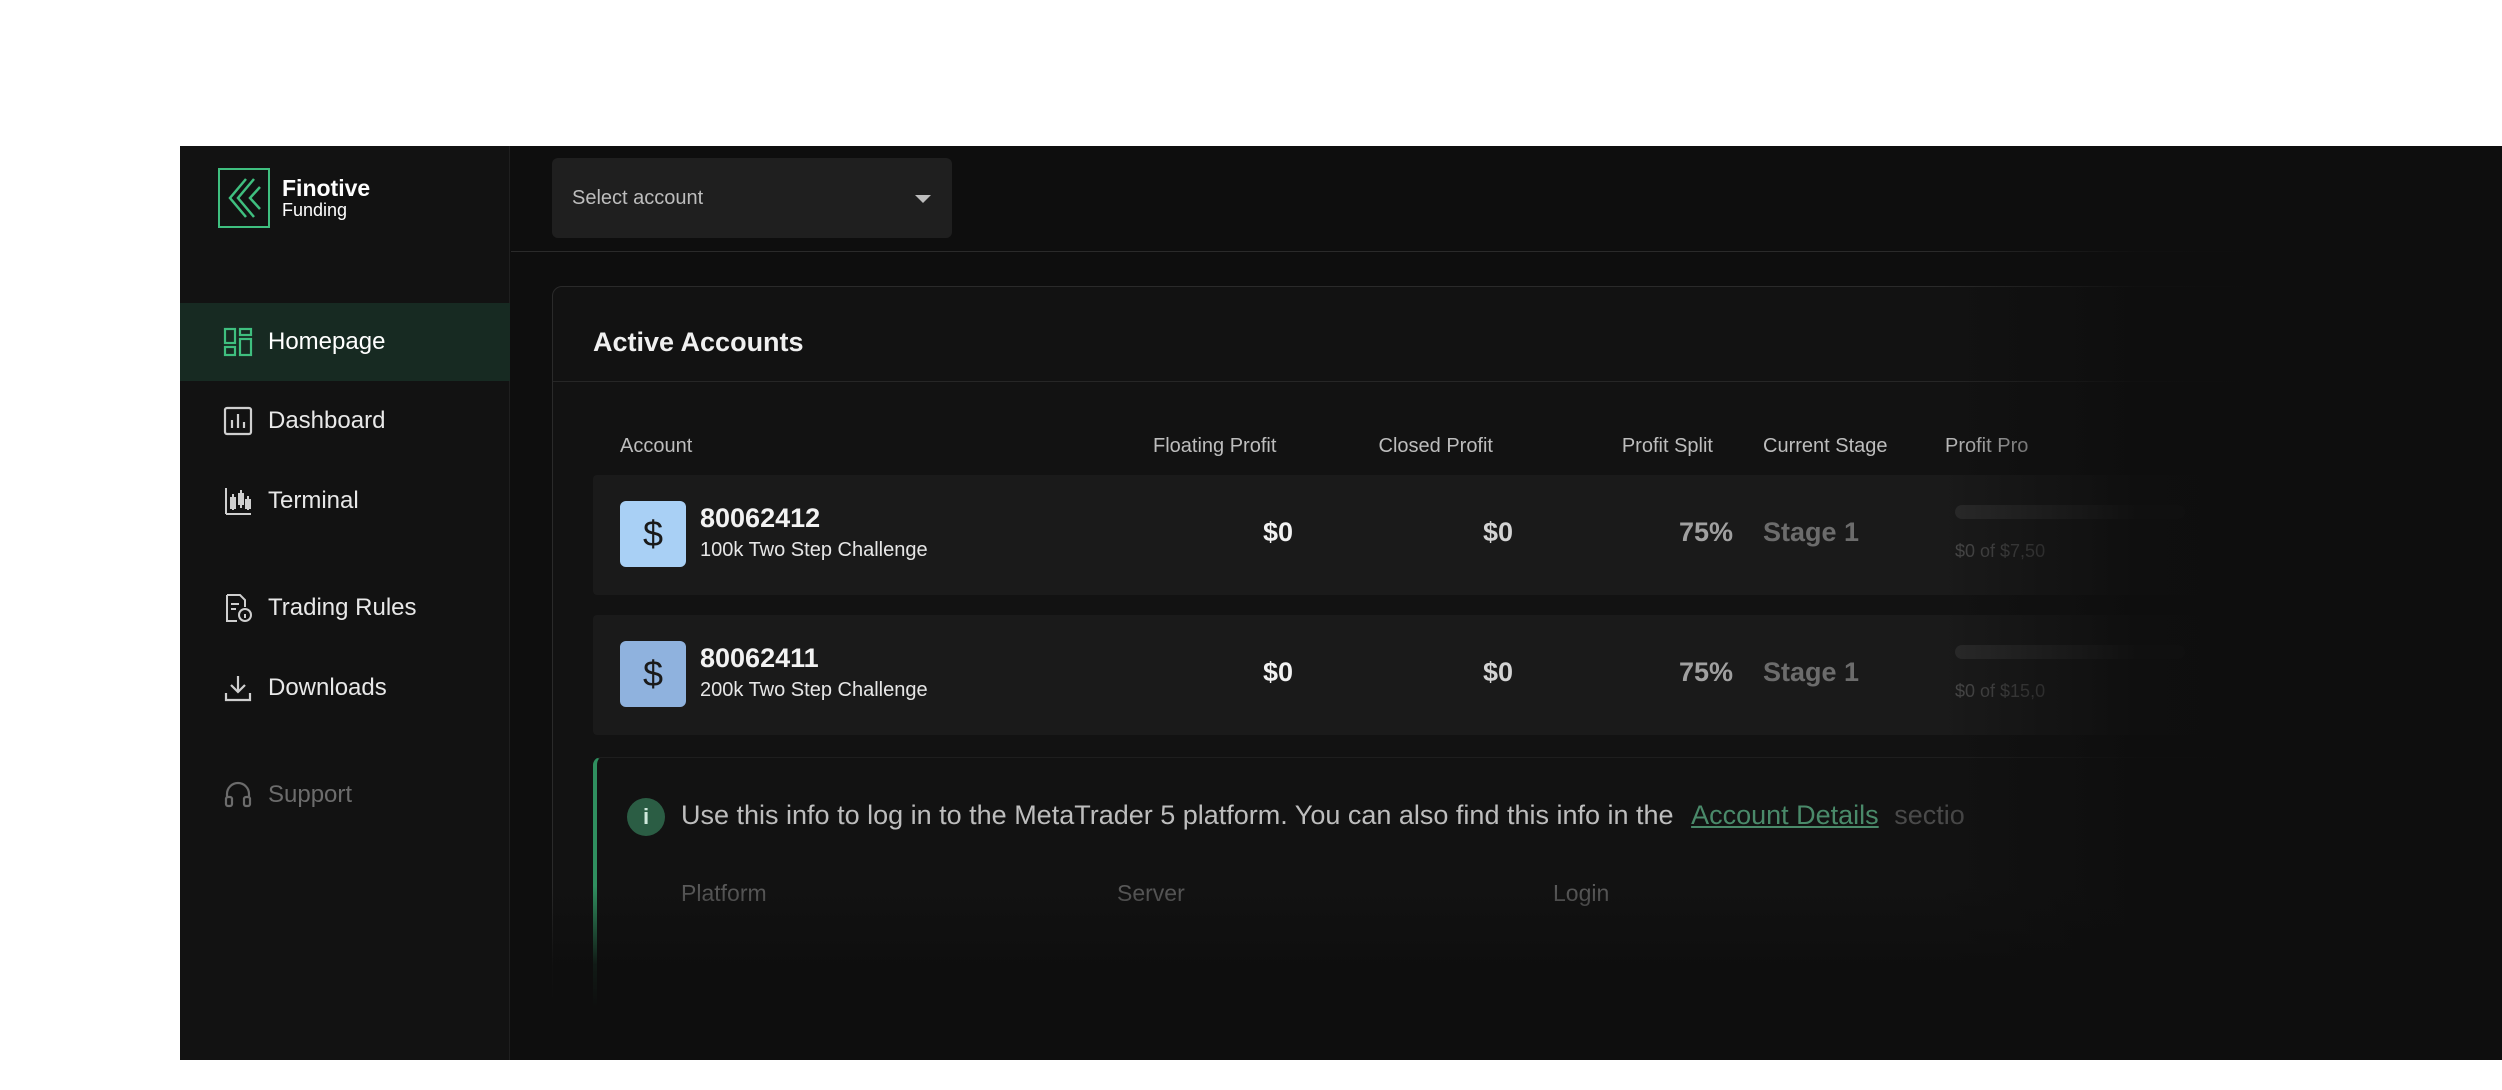 The width and height of the screenshot is (2502, 1090). I want to click on brand-name: Finotive, so click(326, 188).